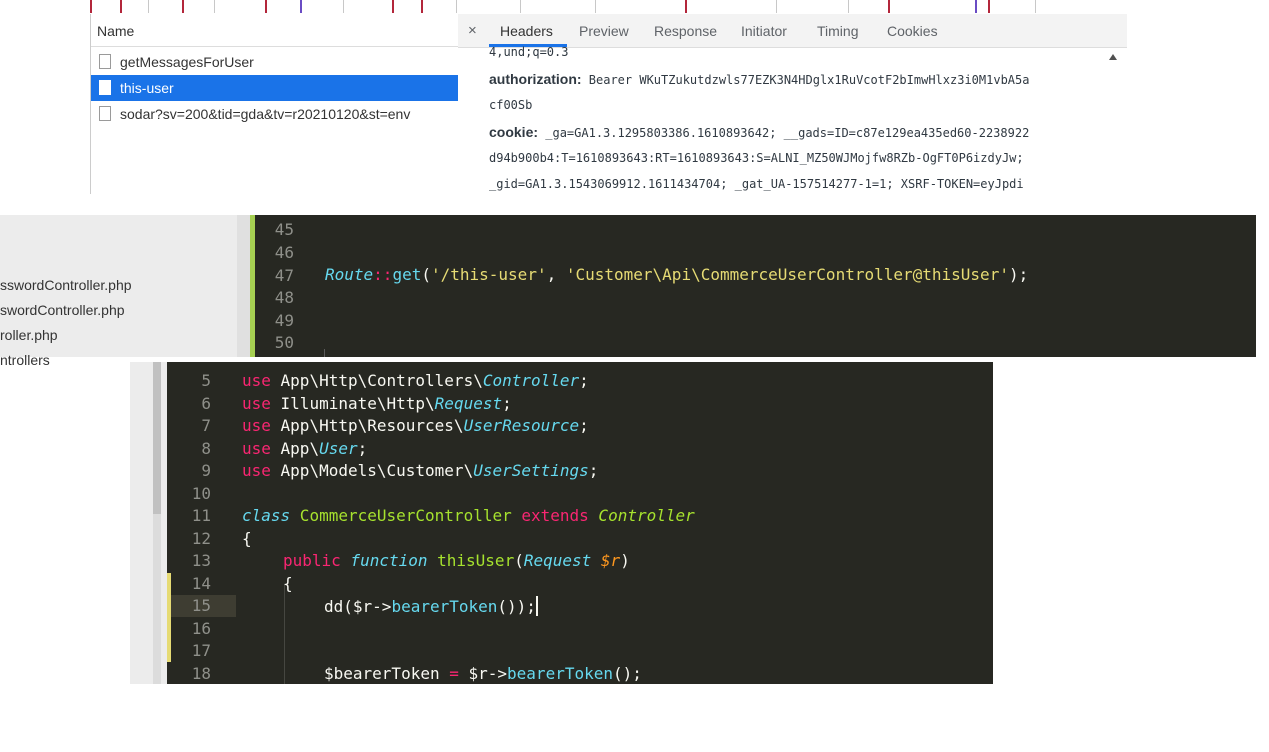 The image size is (1269, 752). What do you see at coordinates (201, 650) in the screenshot?
I see `line-number: 17` at bounding box center [201, 650].